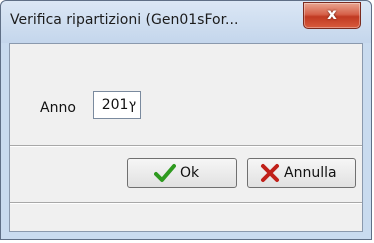 The height and width of the screenshot is (243, 374). I want to click on checkmark-icon, so click(165, 173).